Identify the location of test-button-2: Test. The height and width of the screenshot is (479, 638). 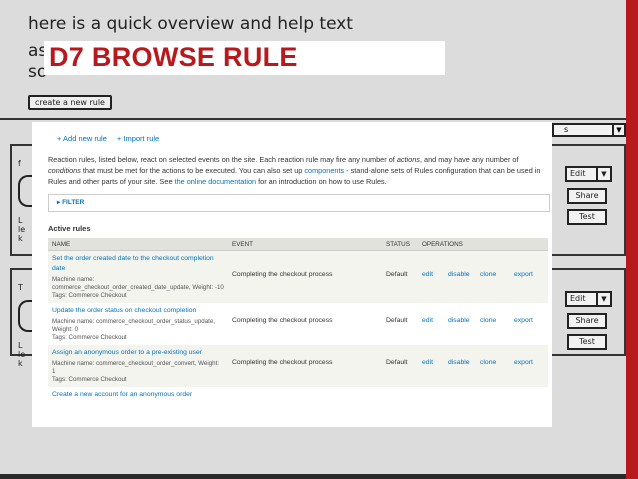
(587, 342).